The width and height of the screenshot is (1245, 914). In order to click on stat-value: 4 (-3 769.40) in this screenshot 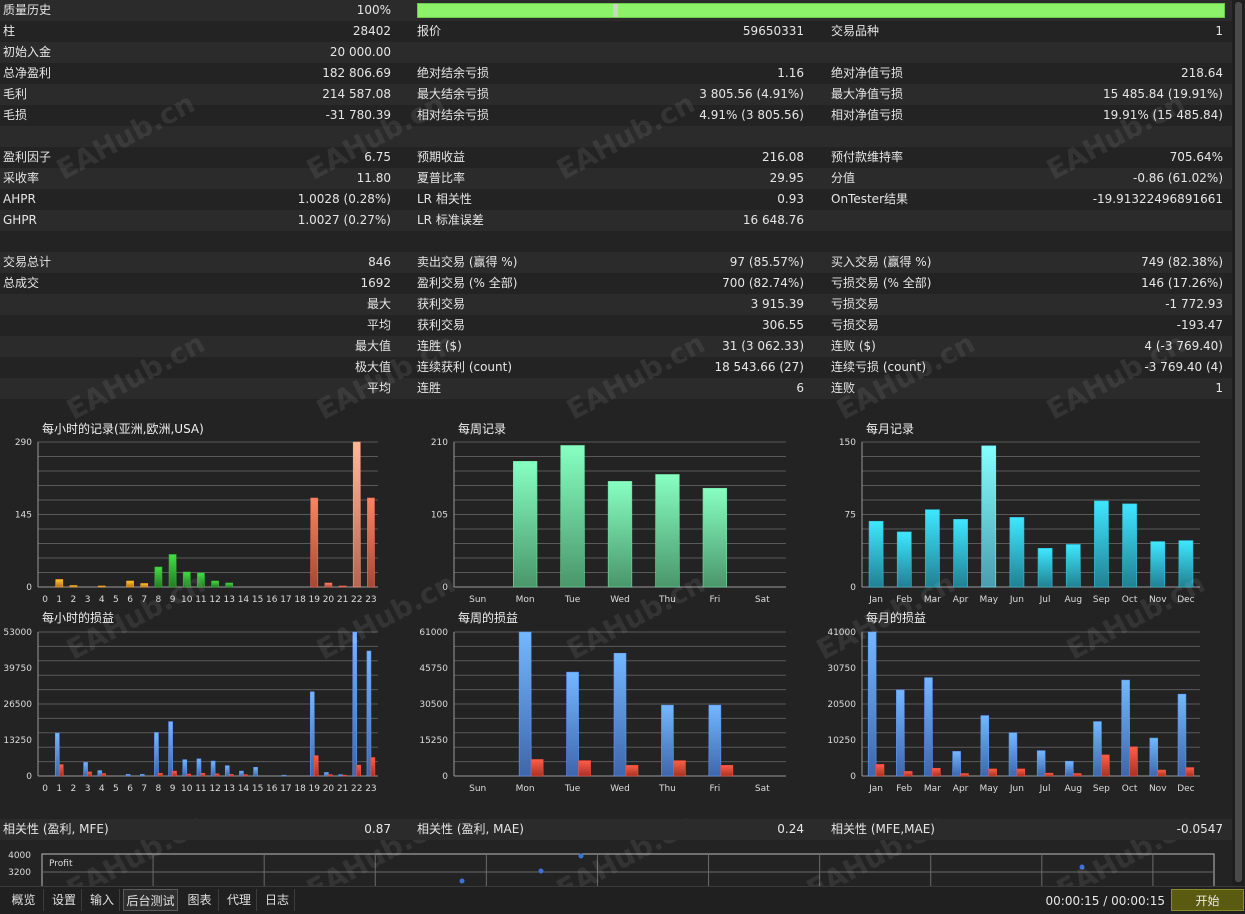, I will do `click(1183, 346)`.